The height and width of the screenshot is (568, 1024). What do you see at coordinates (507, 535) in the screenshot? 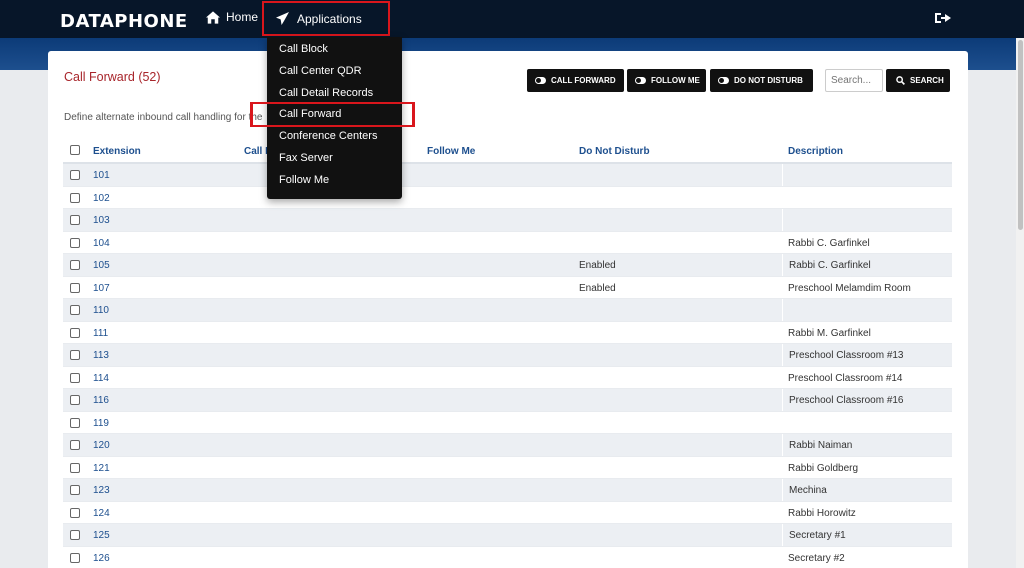
I see `table-row: 125 Secretary #1` at bounding box center [507, 535].